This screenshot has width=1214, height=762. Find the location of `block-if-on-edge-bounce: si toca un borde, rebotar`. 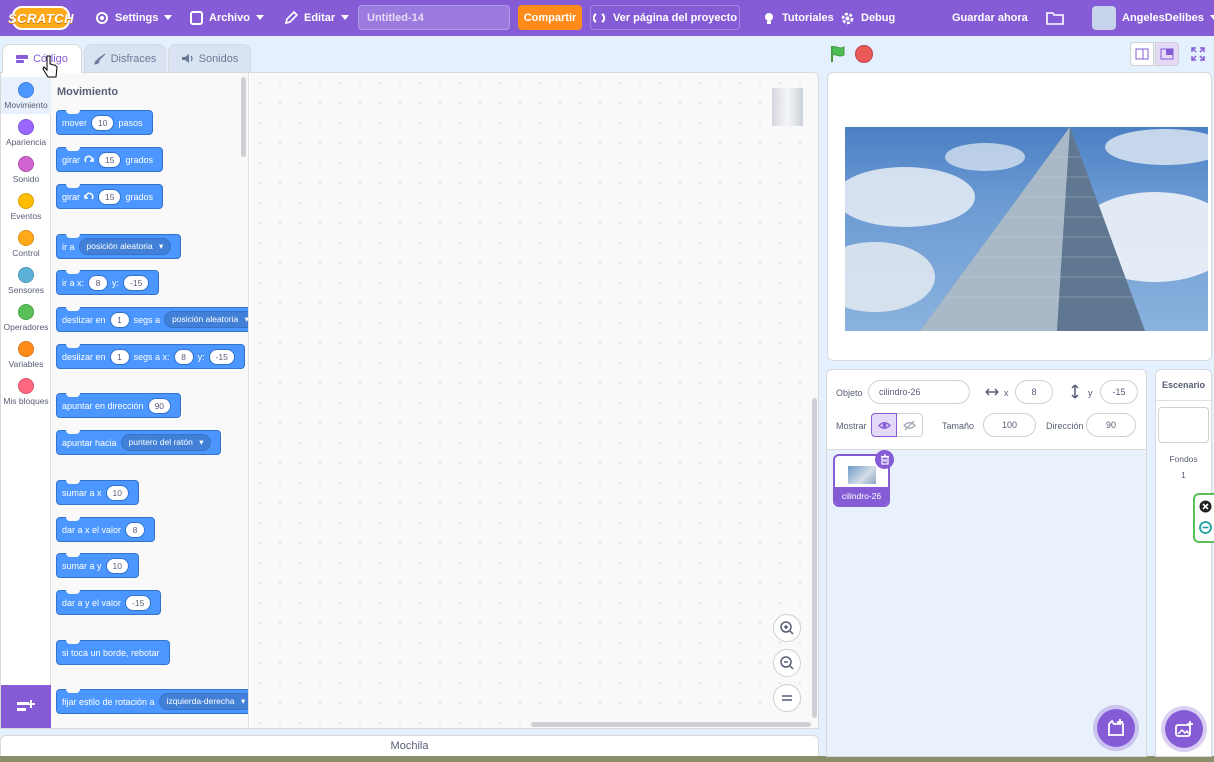

block-if-on-edge-bounce: si toca un borde, rebotar is located at coordinates (113, 652).